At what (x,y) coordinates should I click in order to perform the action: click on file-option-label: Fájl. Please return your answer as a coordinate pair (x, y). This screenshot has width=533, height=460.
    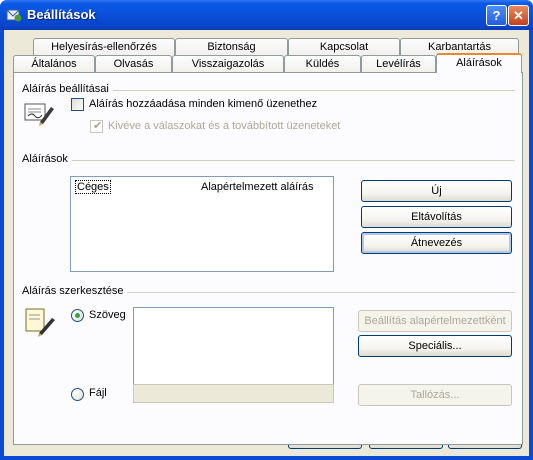
    Looking at the image, I should click on (98, 393).